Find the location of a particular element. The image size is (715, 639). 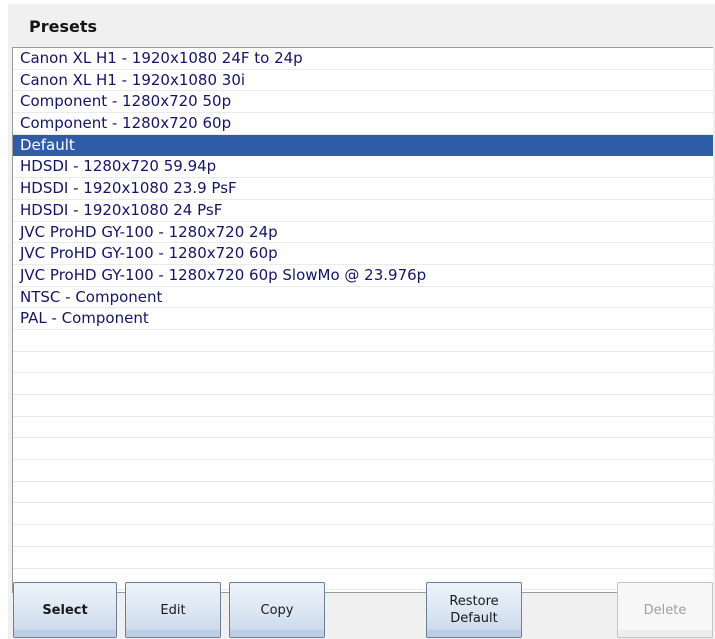

preset-list-item: JVC ProHD GY-100 - 1280x720 60p is located at coordinates (363, 254).